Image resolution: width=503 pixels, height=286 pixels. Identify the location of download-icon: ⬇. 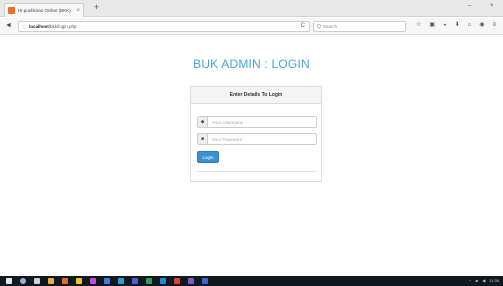
(457, 25).